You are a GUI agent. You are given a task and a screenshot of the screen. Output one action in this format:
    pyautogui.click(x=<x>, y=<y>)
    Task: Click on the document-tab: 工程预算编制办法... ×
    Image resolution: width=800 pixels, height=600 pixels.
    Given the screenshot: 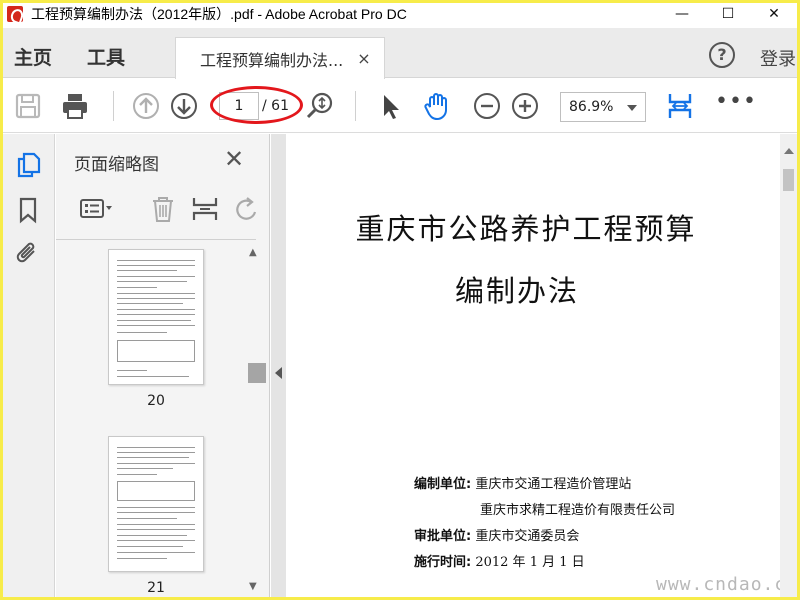 What is the action you would take?
    pyautogui.click(x=280, y=58)
    